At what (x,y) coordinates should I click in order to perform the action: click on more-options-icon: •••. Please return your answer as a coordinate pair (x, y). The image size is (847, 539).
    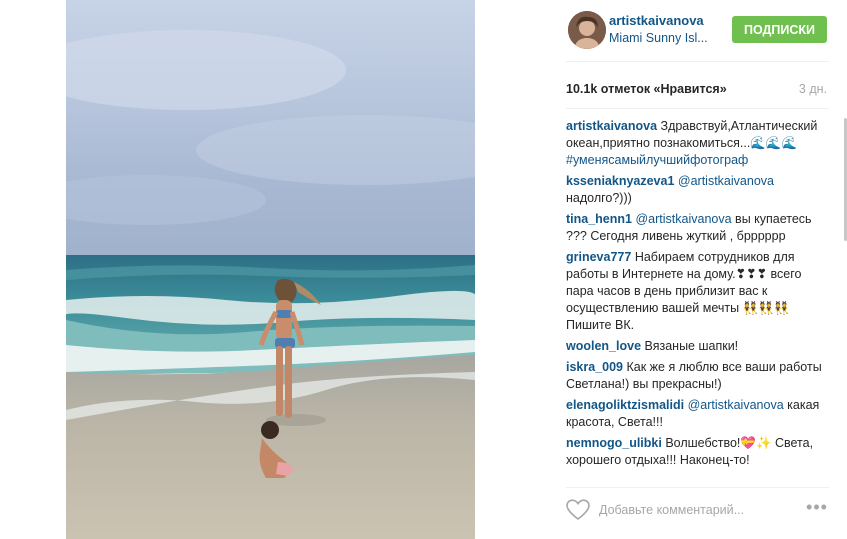
    Looking at the image, I should click on (817, 508).